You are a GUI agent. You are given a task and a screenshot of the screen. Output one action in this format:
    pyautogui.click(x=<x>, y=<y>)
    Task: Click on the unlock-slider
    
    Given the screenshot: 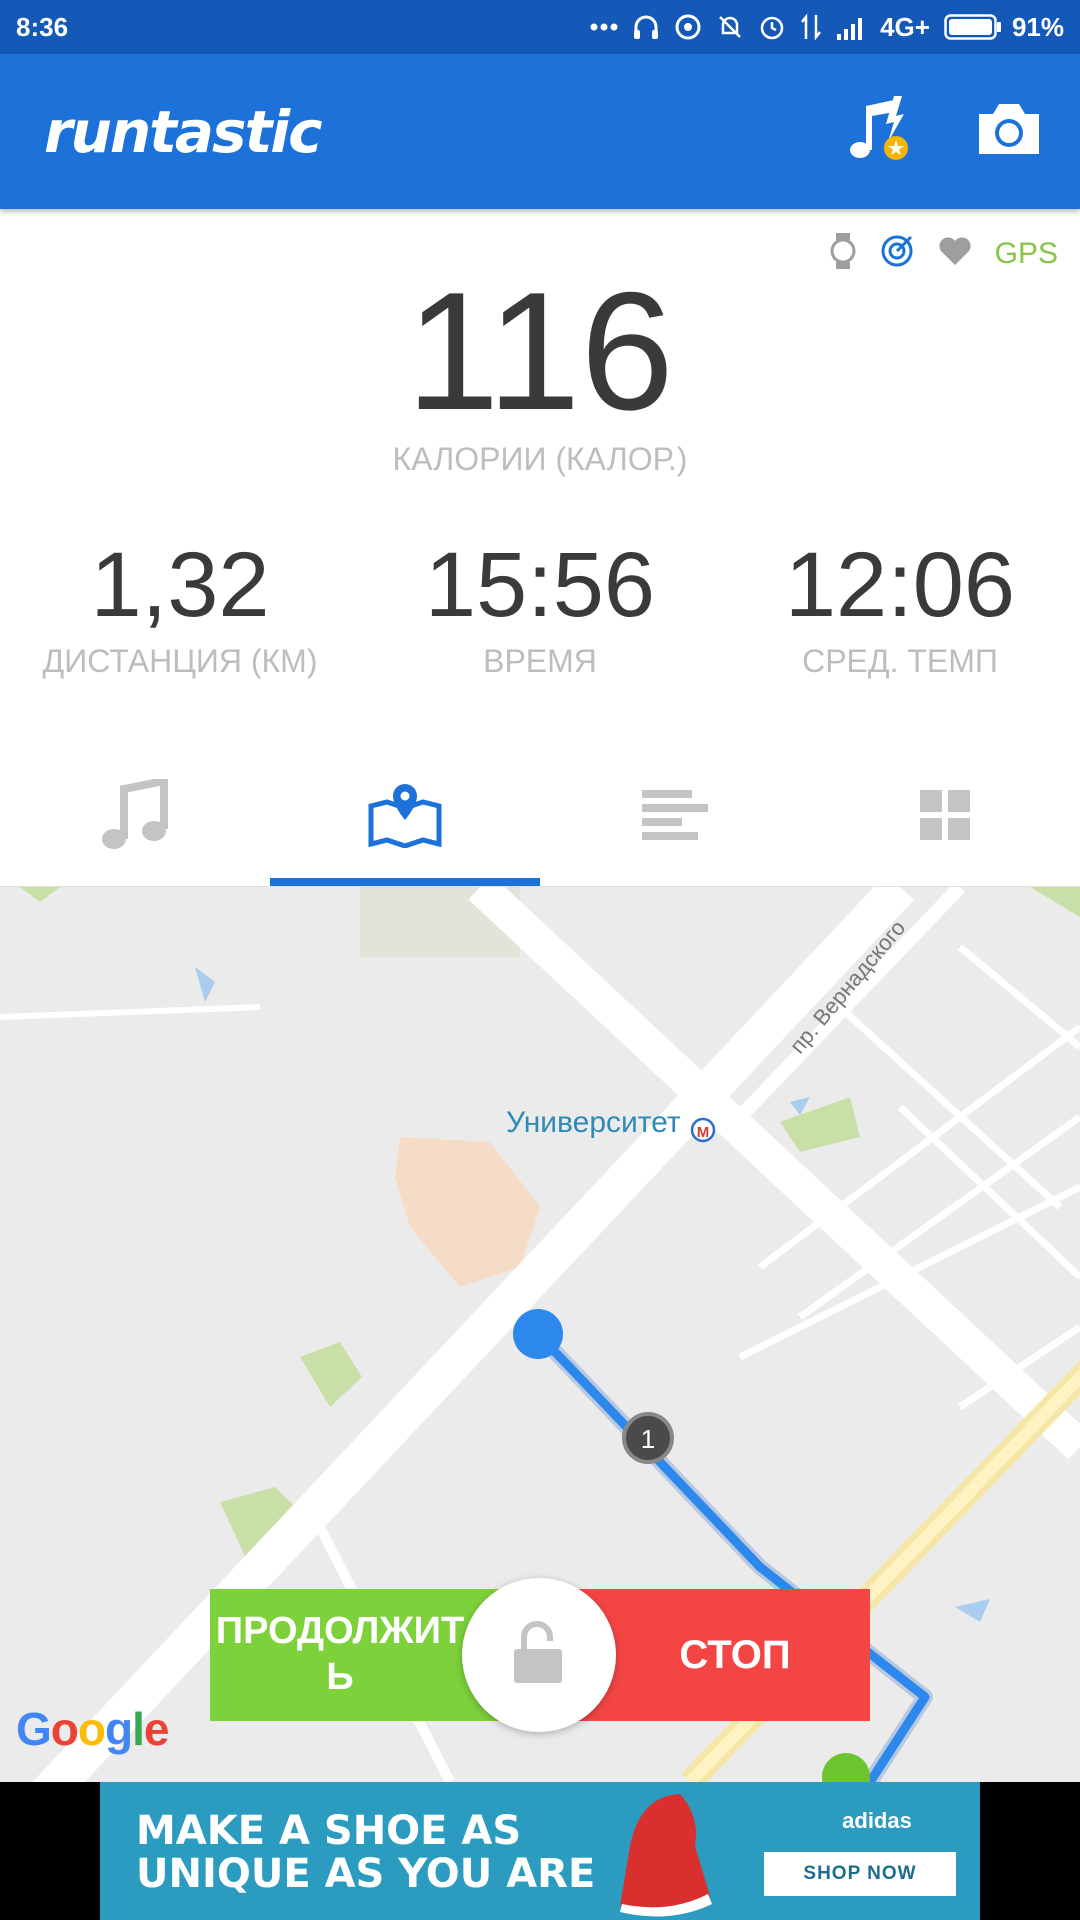 What is the action you would take?
    pyautogui.click(x=539, y=1655)
    